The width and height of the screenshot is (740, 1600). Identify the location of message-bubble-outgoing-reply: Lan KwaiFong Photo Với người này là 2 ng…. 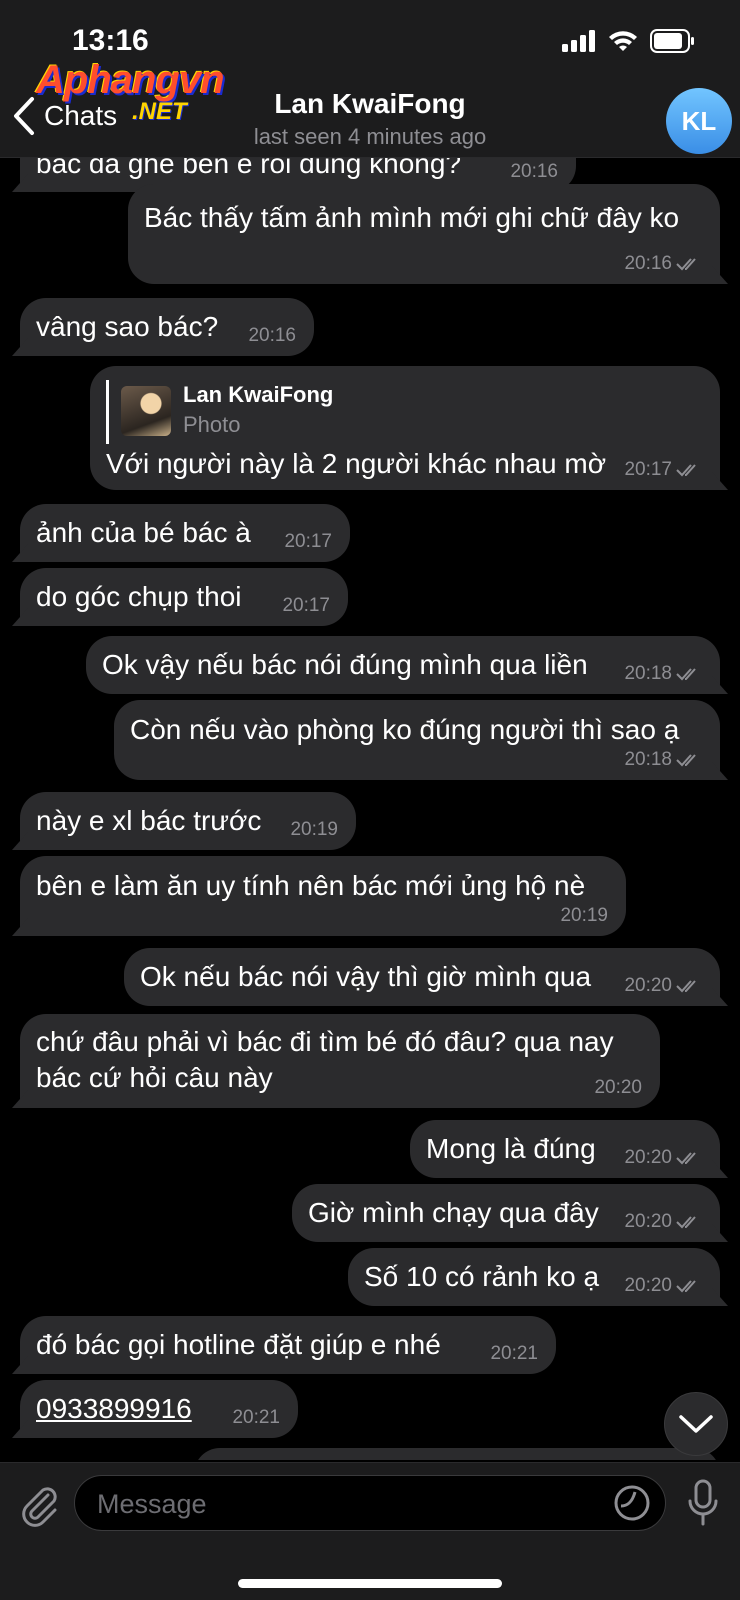
(405, 428).